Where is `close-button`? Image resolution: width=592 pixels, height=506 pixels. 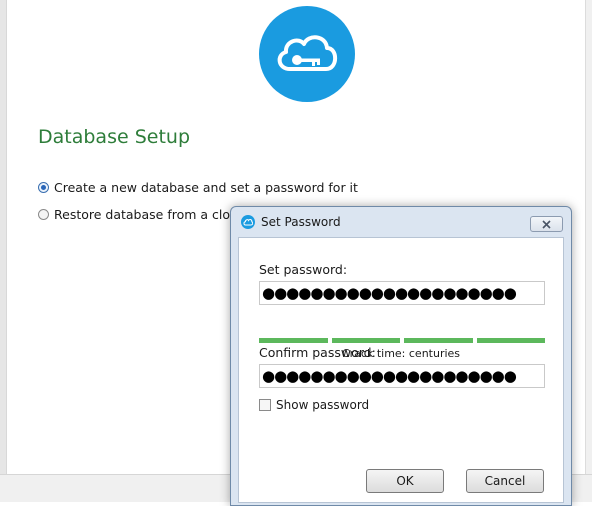
close-button is located at coordinates (546, 224).